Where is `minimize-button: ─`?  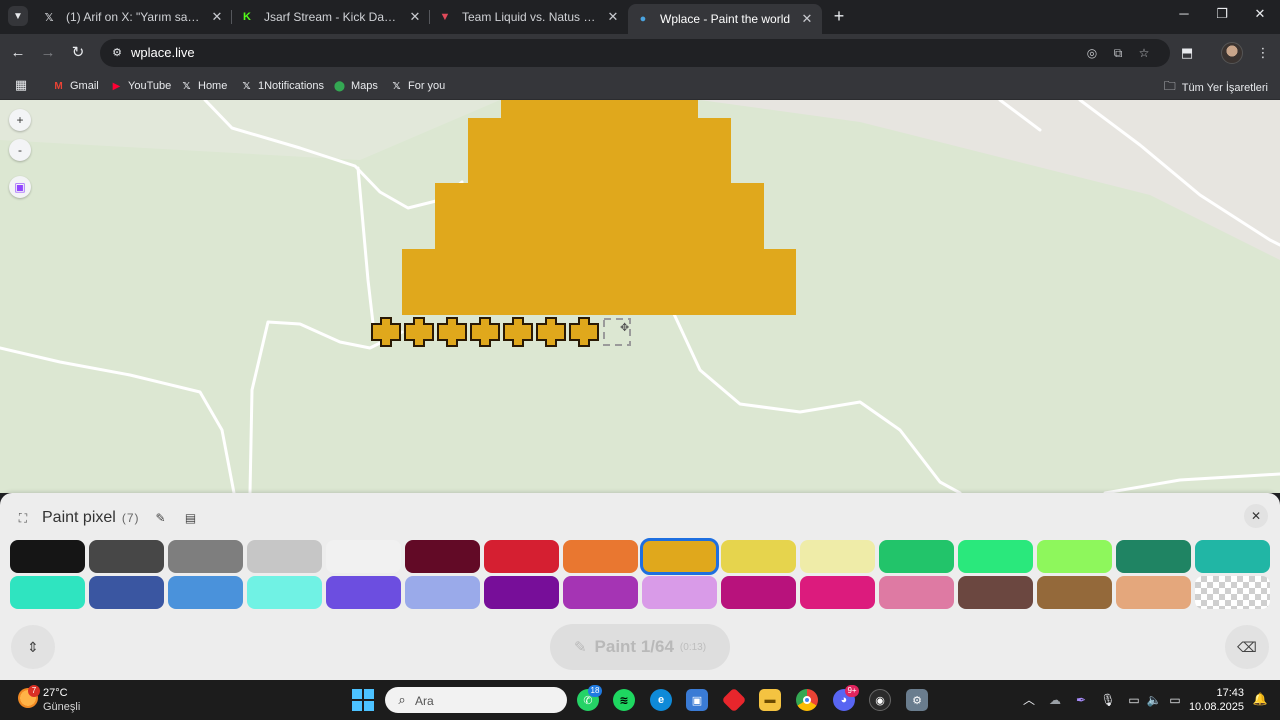
minimize-button: ─ is located at coordinates (1184, 13).